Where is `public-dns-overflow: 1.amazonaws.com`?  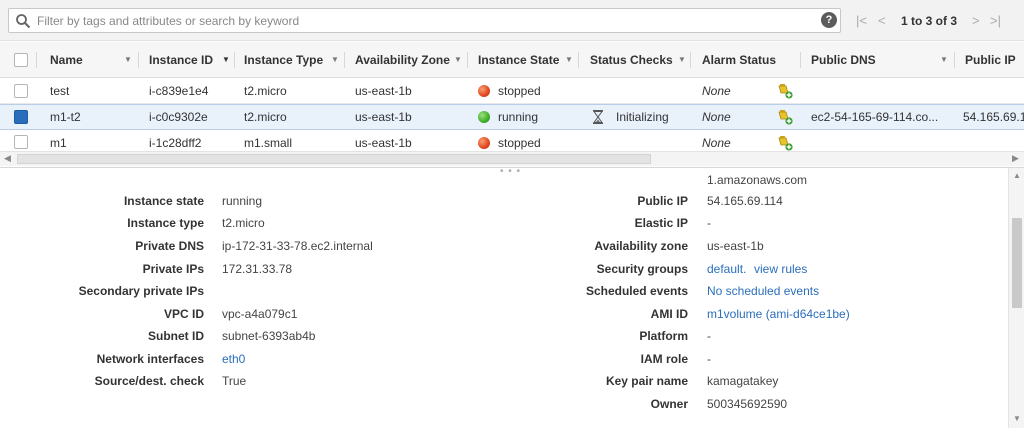 public-dns-overflow: 1.amazonaws.com is located at coordinates (757, 180).